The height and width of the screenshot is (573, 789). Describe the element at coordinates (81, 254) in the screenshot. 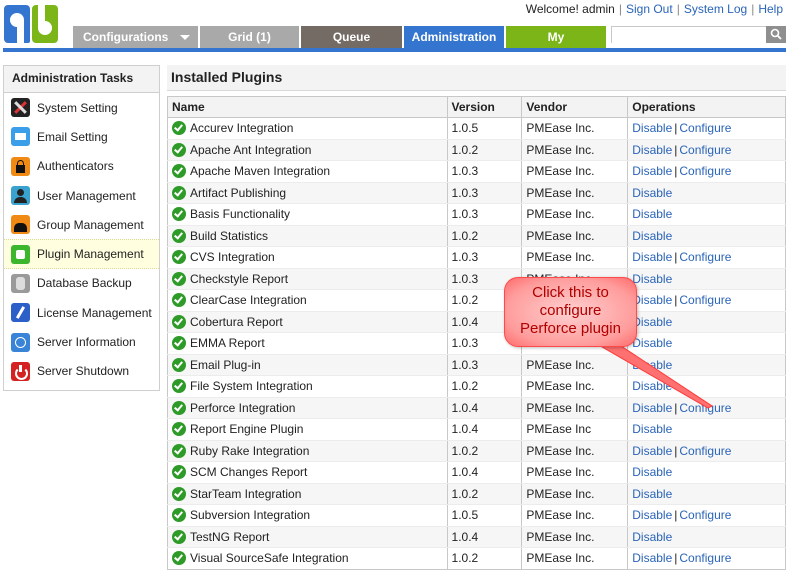

I see `sidebar-item-plugin-management: Plugin Management` at that location.